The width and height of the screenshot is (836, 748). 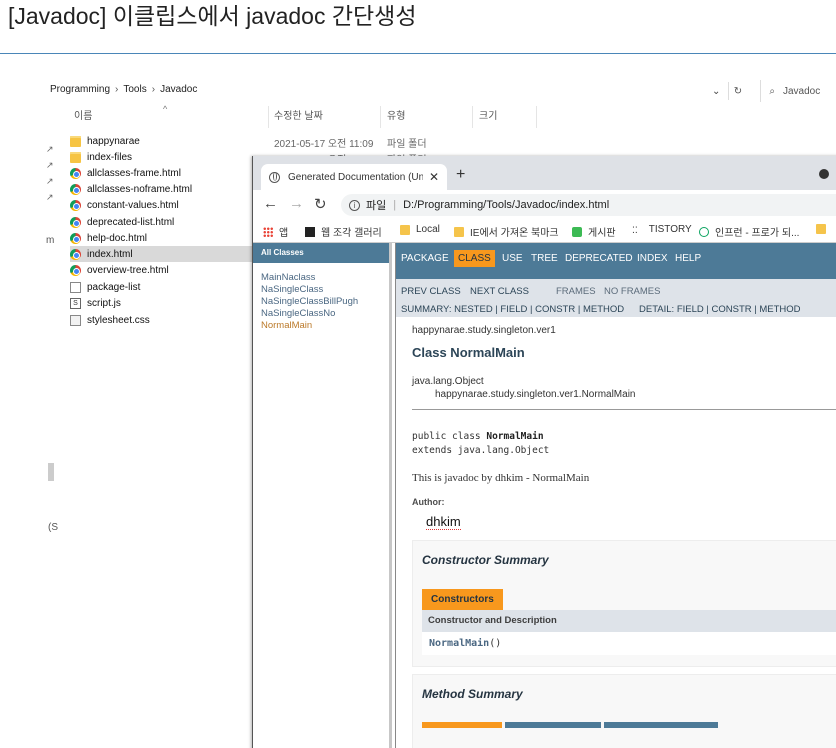 I want to click on next-class-link: NEXT CLASS, so click(x=499, y=291).